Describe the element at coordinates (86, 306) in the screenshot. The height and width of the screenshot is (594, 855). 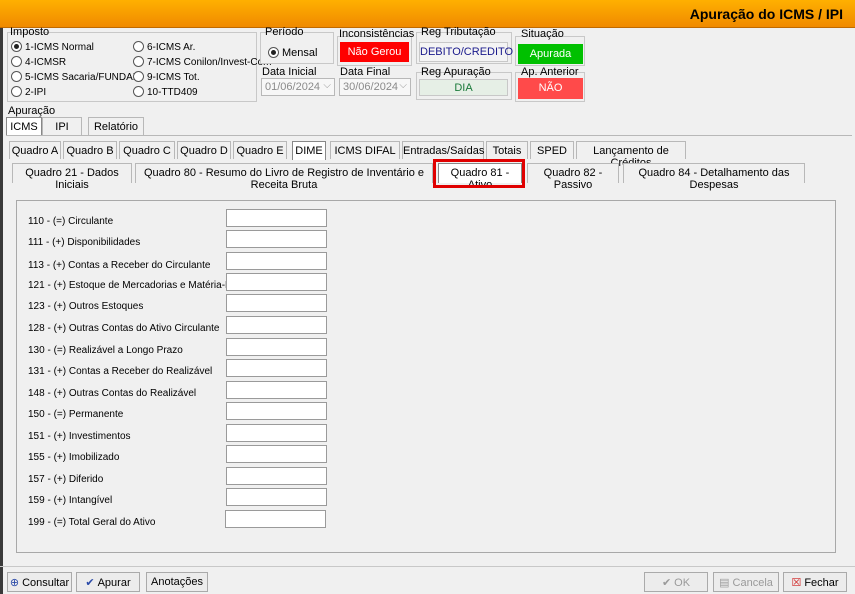
I see `row-label-123: 123 - (+) Outros Estoques` at that location.